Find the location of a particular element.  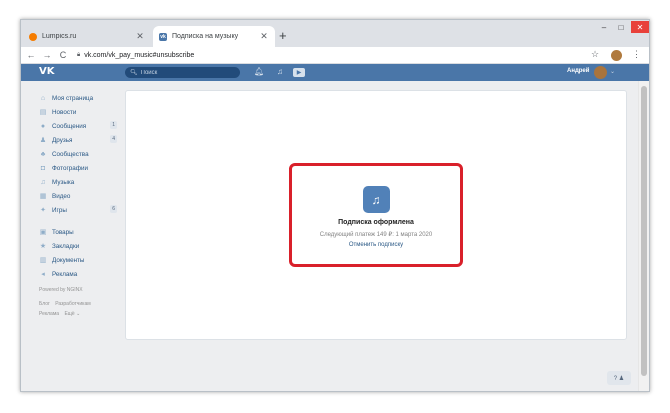

sidebar-item-messages: ● Сообщения 1 is located at coordinates (79, 126).